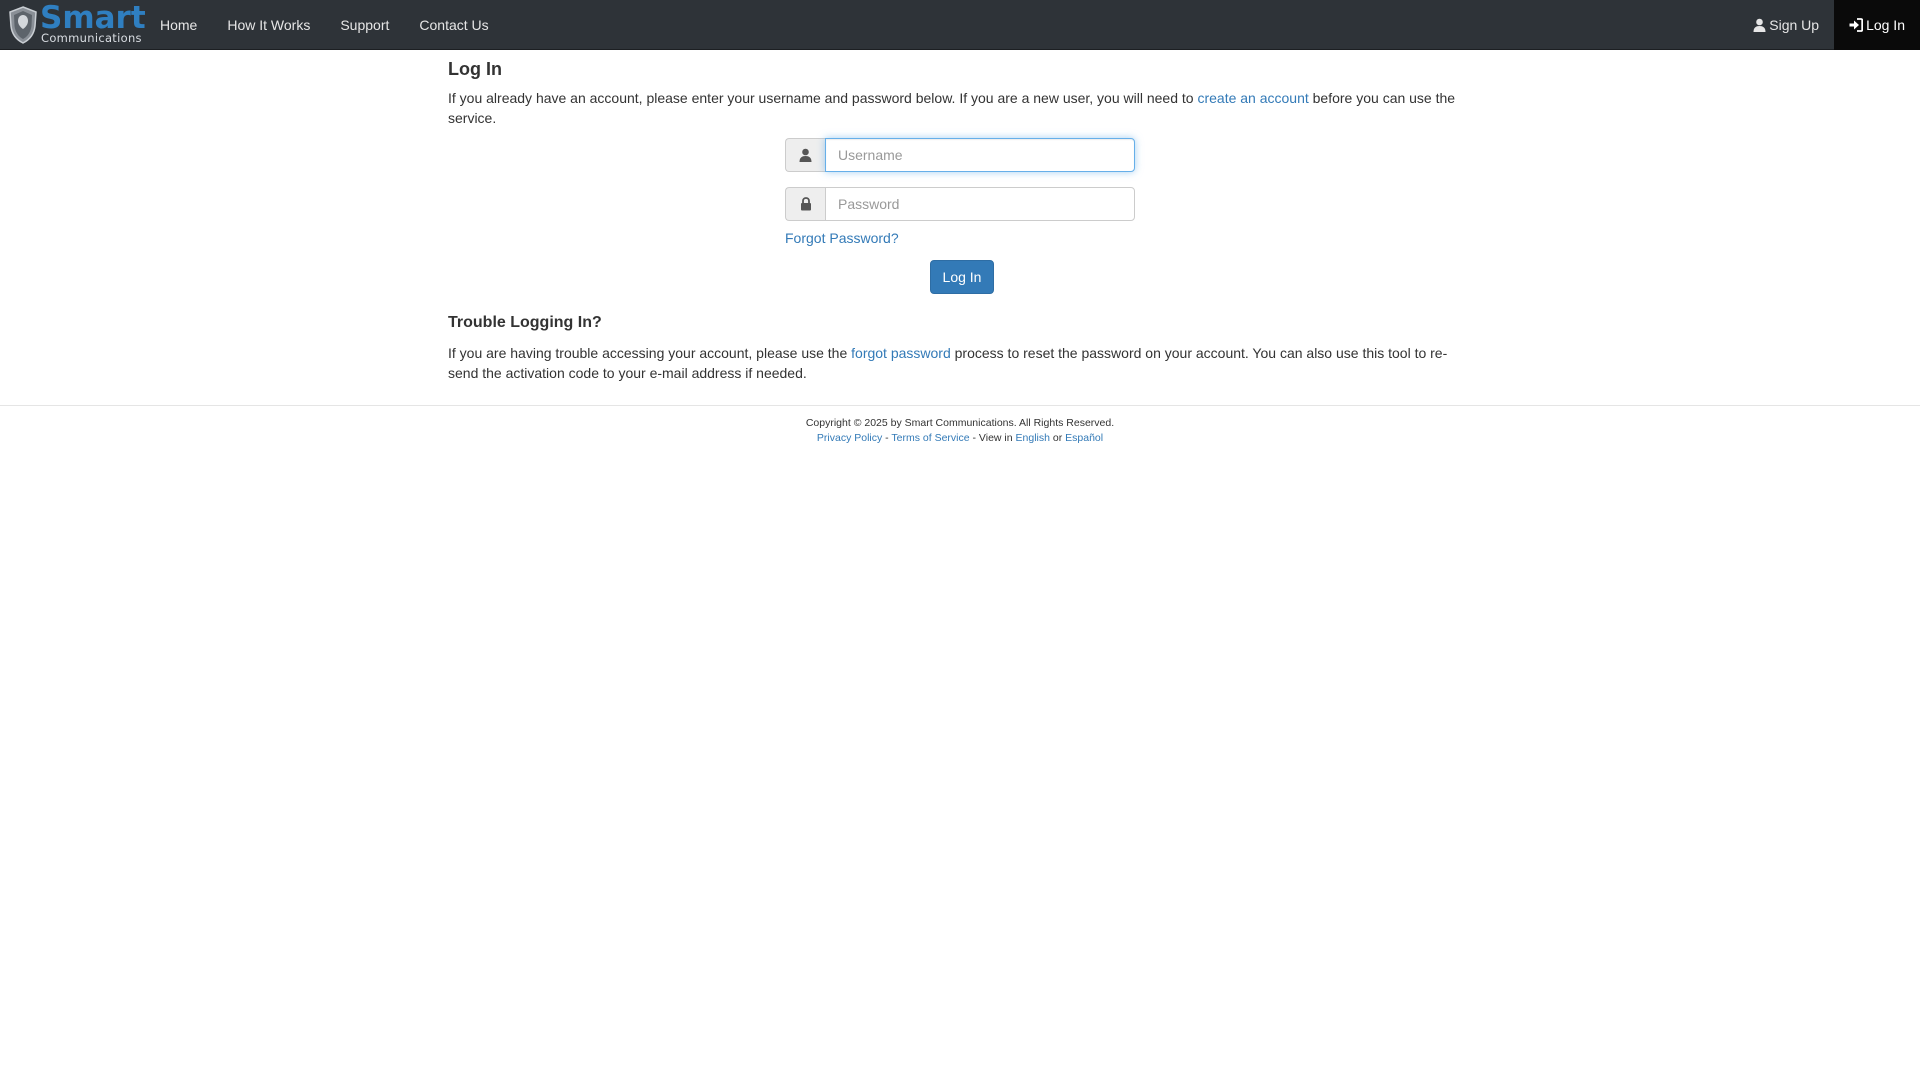  Describe the element at coordinates (453, 25) in the screenshot. I see `nav-contact-us: Contact Us` at that location.